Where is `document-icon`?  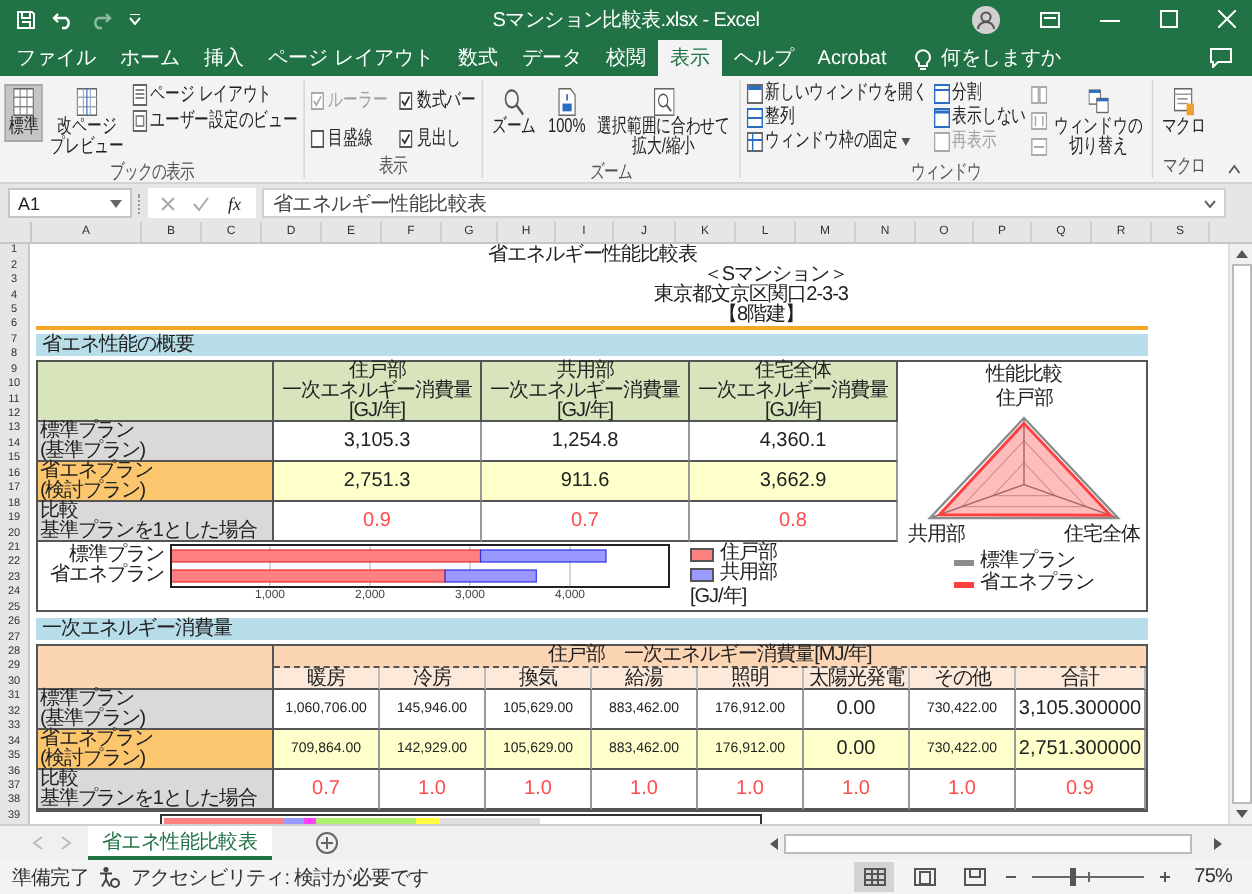 document-icon is located at coordinates (567, 102).